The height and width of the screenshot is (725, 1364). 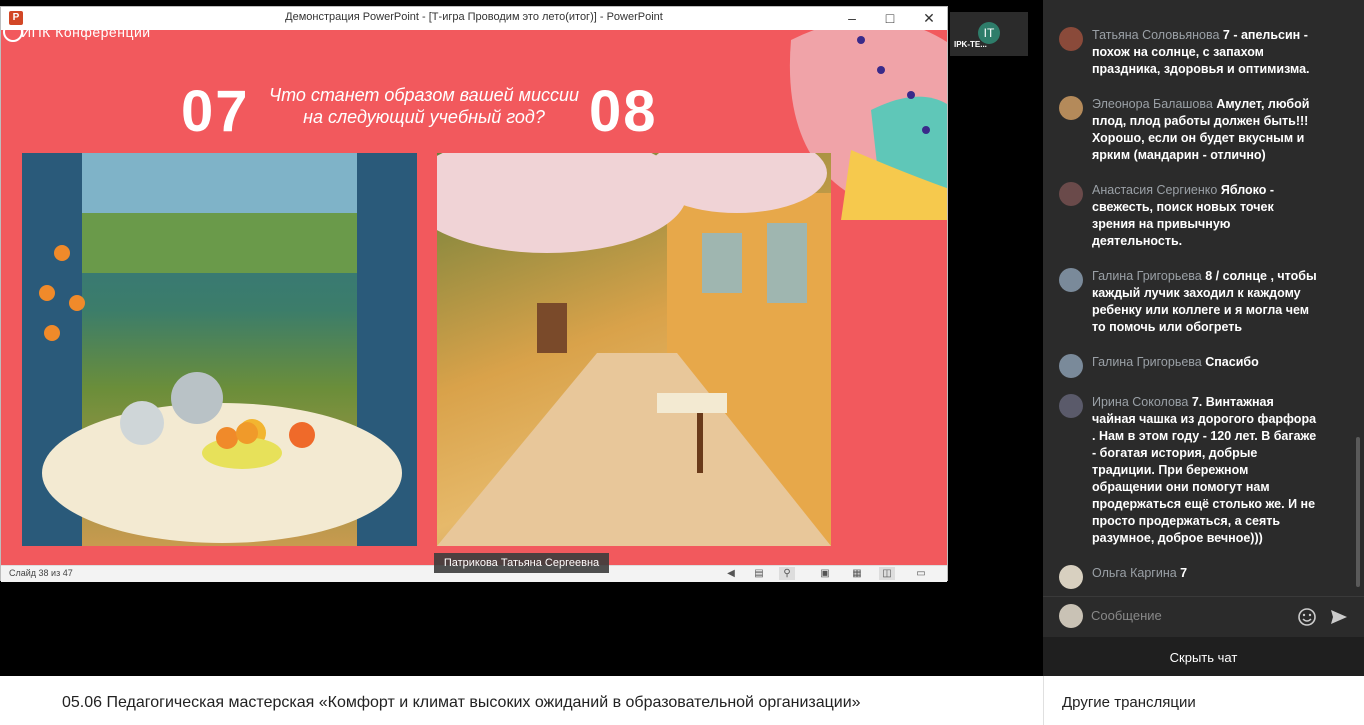 What do you see at coordinates (1156, 35) in the screenshot?
I see `chat-author: Татьяна Соловьянова` at bounding box center [1156, 35].